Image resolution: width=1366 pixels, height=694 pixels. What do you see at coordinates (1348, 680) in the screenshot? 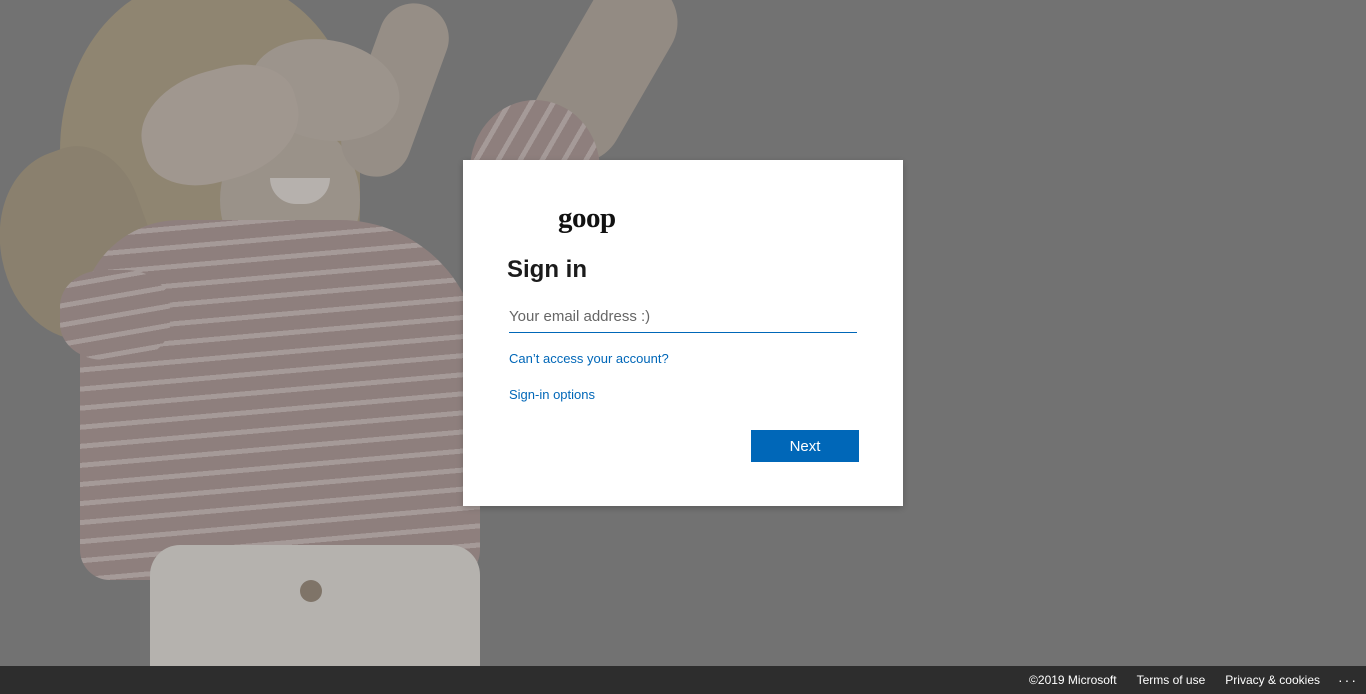
I see `more-options-icon: ···` at bounding box center [1348, 680].